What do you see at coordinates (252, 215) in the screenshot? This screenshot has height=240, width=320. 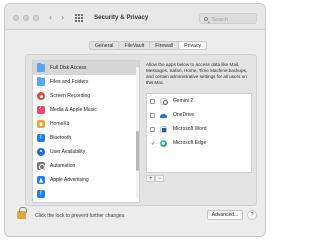 I see `help-button: ?` at bounding box center [252, 215].